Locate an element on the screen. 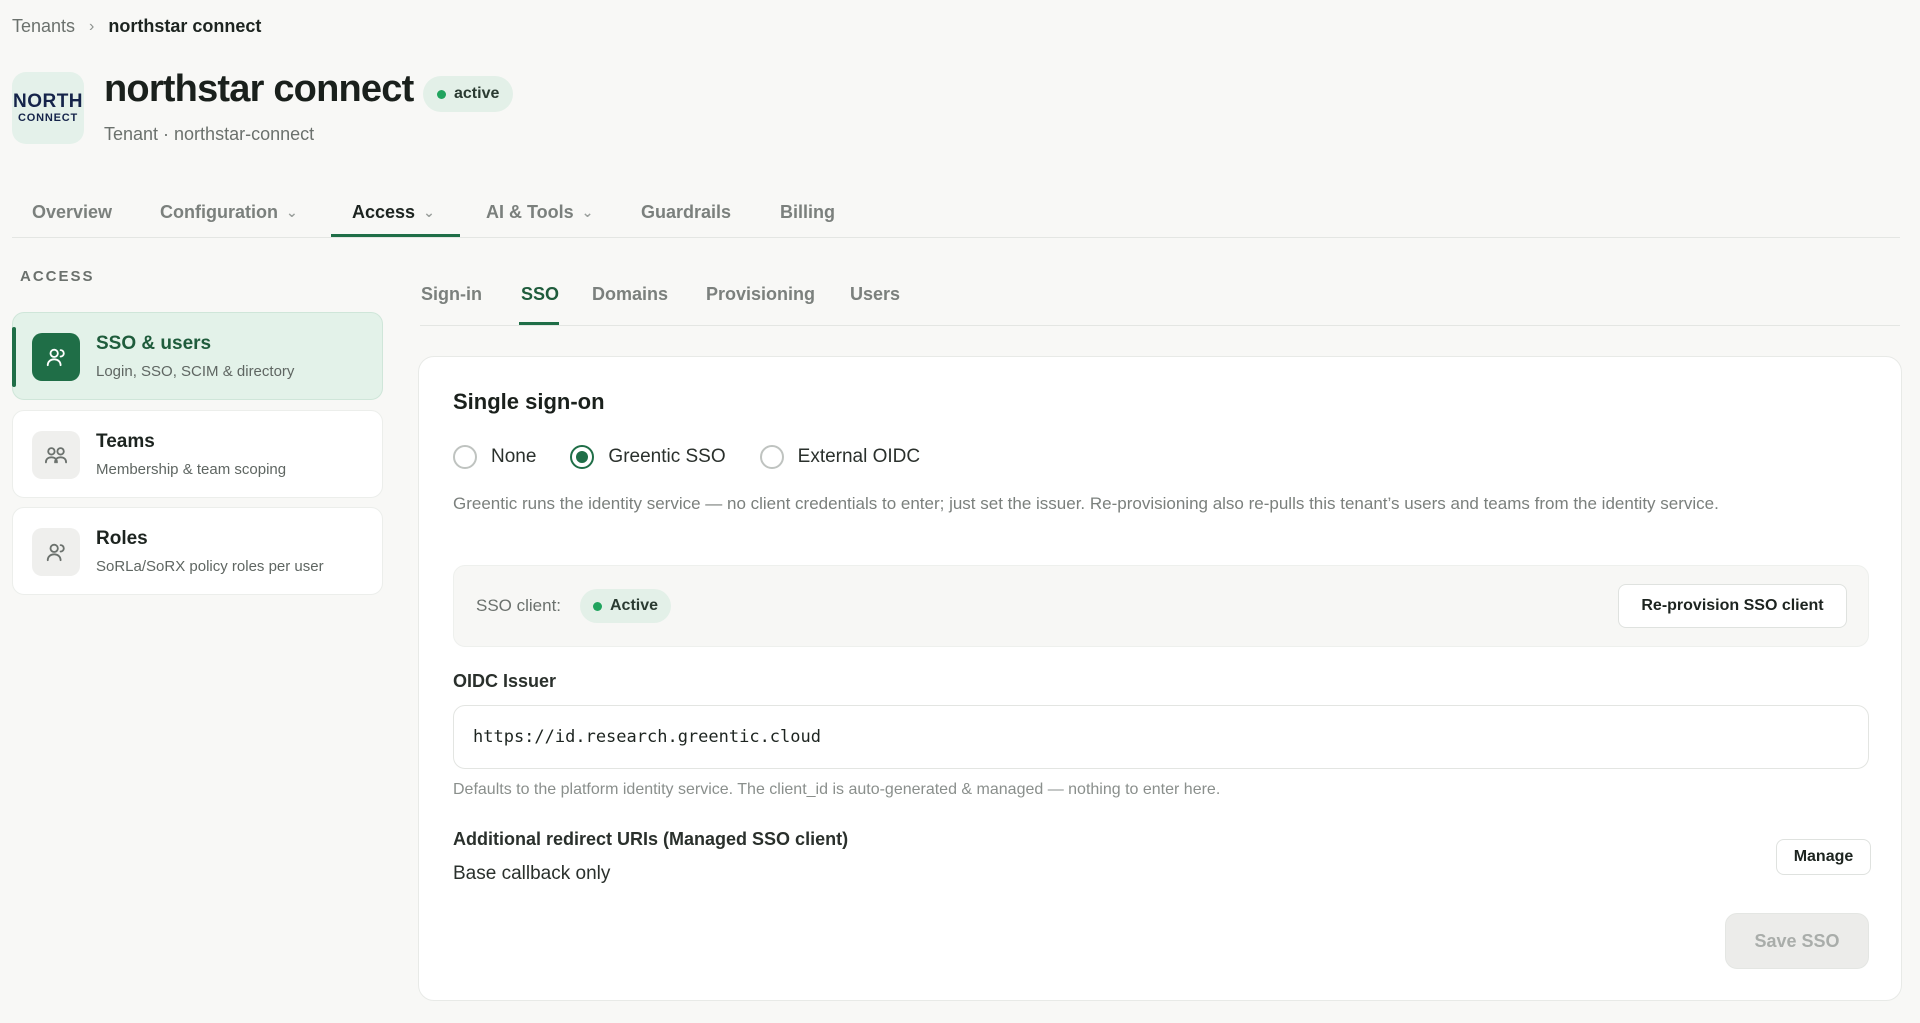 The image size is (1920, 1023). sso-mode-radio-group: None Greentic SSO External OIDC is located at coordinates (703, 457).